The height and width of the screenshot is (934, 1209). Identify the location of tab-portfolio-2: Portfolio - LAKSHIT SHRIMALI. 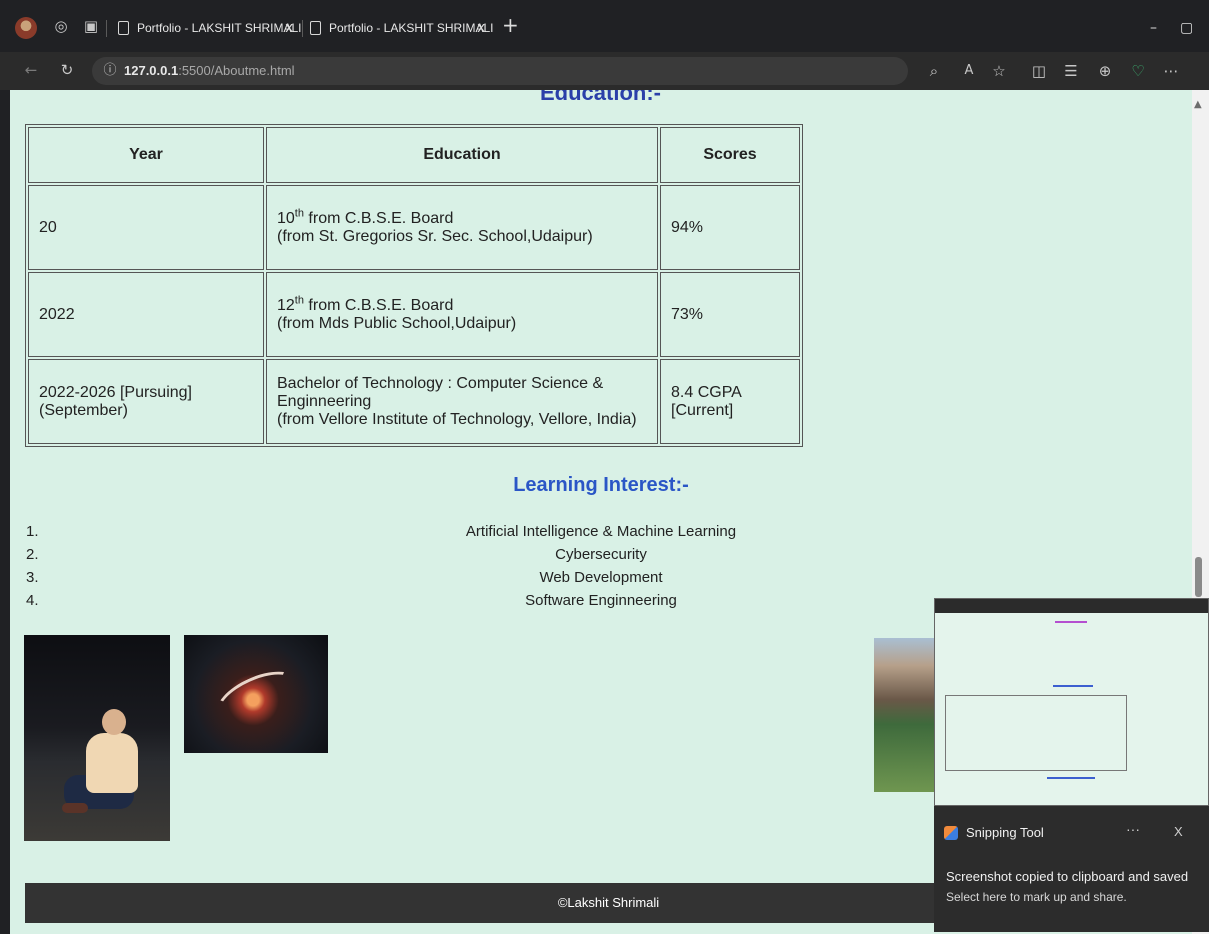
(402, 28).